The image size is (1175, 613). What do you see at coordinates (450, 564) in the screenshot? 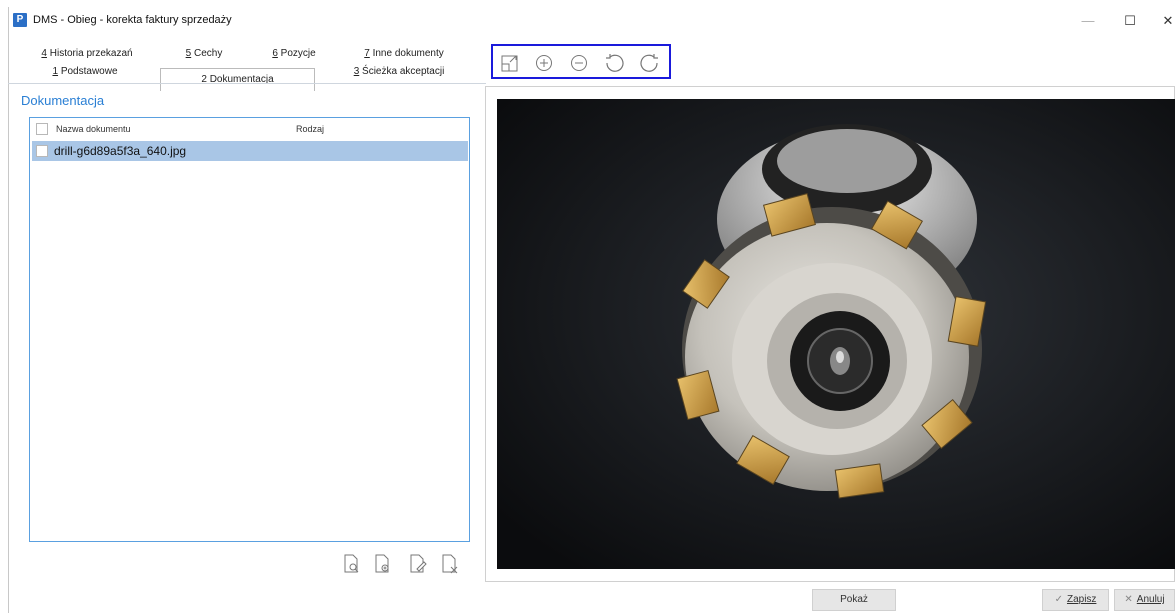
I see `delete-document-icon` at bounding box center [450, 564].